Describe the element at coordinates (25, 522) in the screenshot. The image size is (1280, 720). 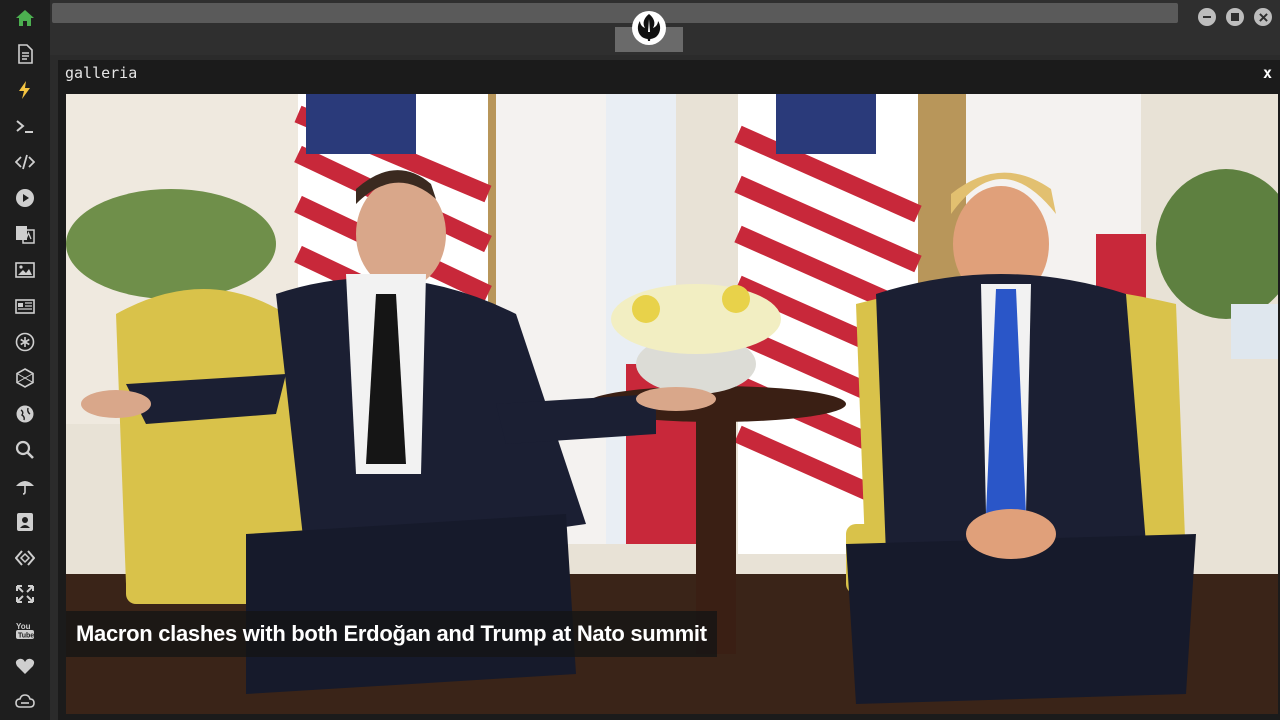
I see `contact-icon` at that location.